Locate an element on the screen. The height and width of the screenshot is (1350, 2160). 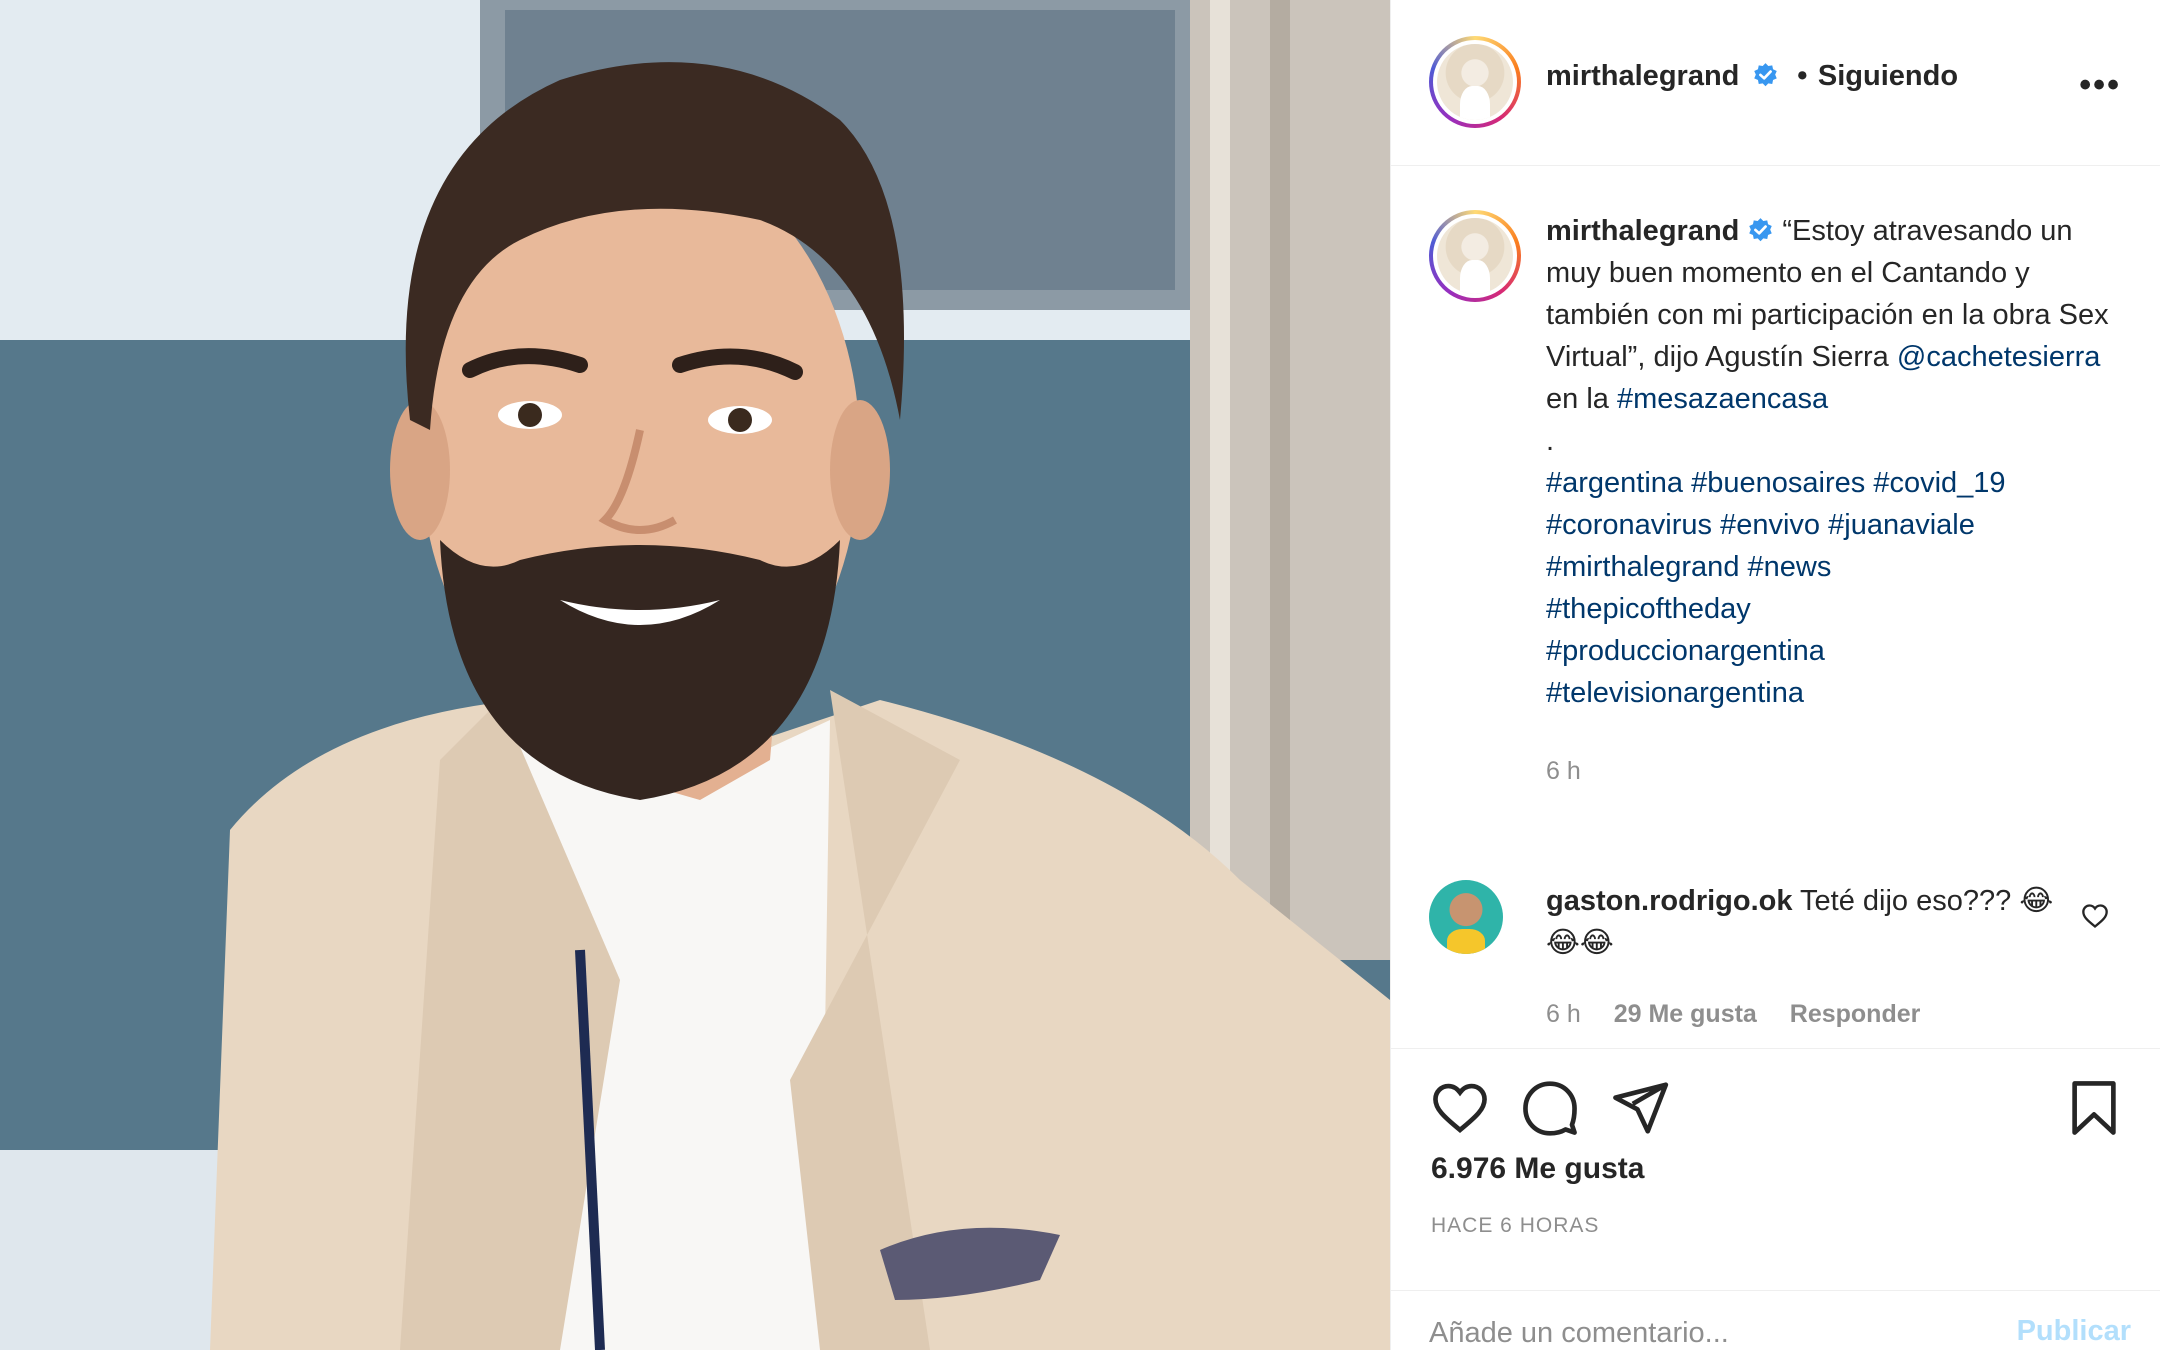
hashtag-link: #envivo is located at coordinates (1770, 525).